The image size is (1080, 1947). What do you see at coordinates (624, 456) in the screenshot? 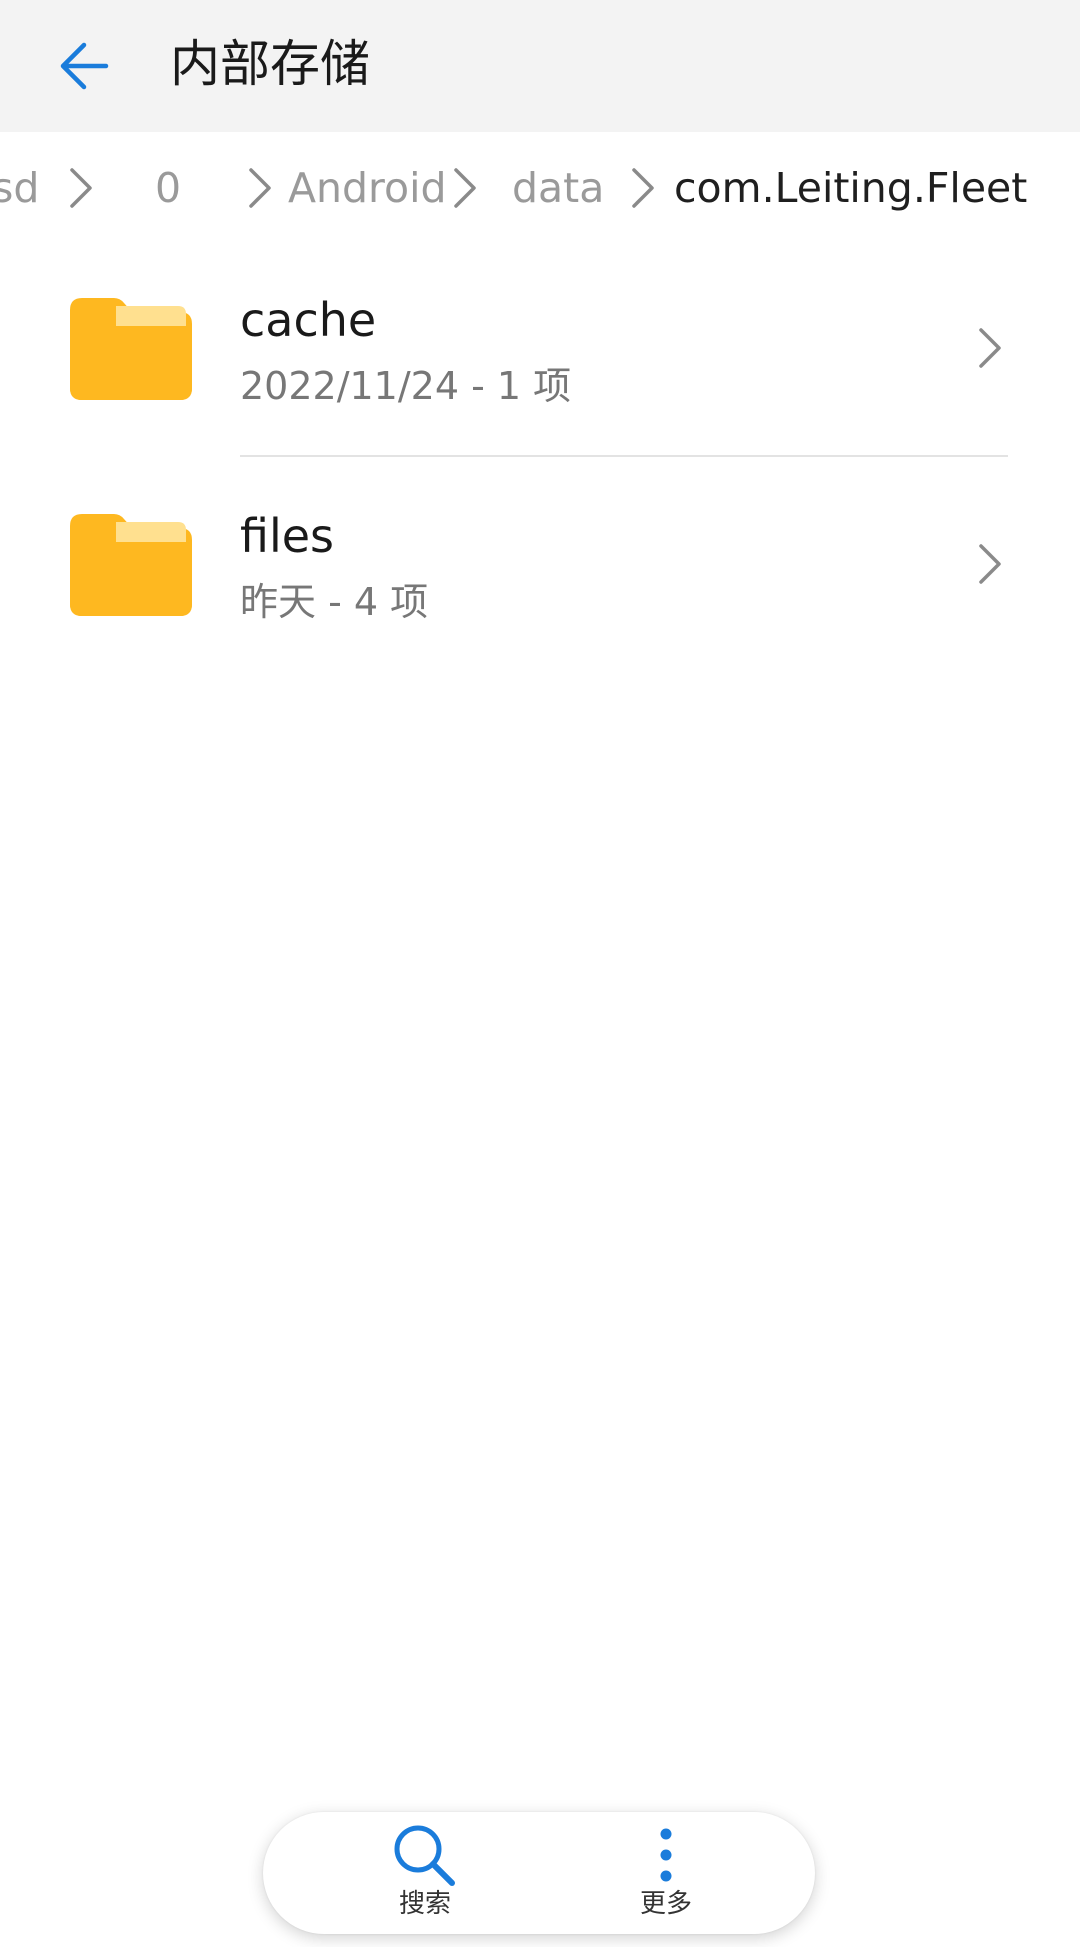
I see `divider` at bounding box center [624, 456].